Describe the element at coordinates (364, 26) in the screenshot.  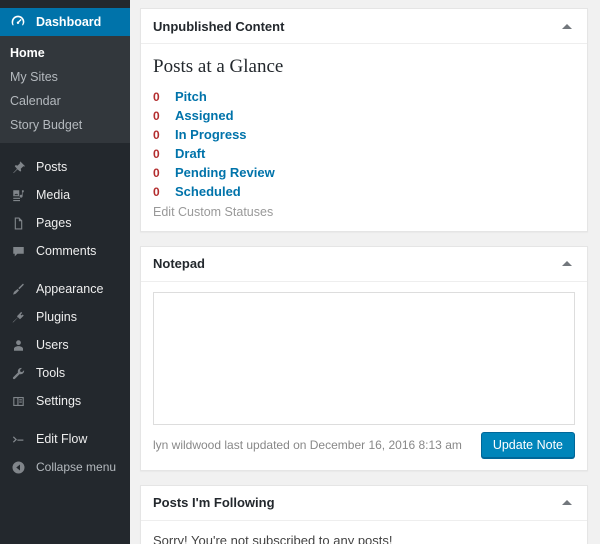
I see `panel-header-unpublished-content: Unpublished Content` at that location.